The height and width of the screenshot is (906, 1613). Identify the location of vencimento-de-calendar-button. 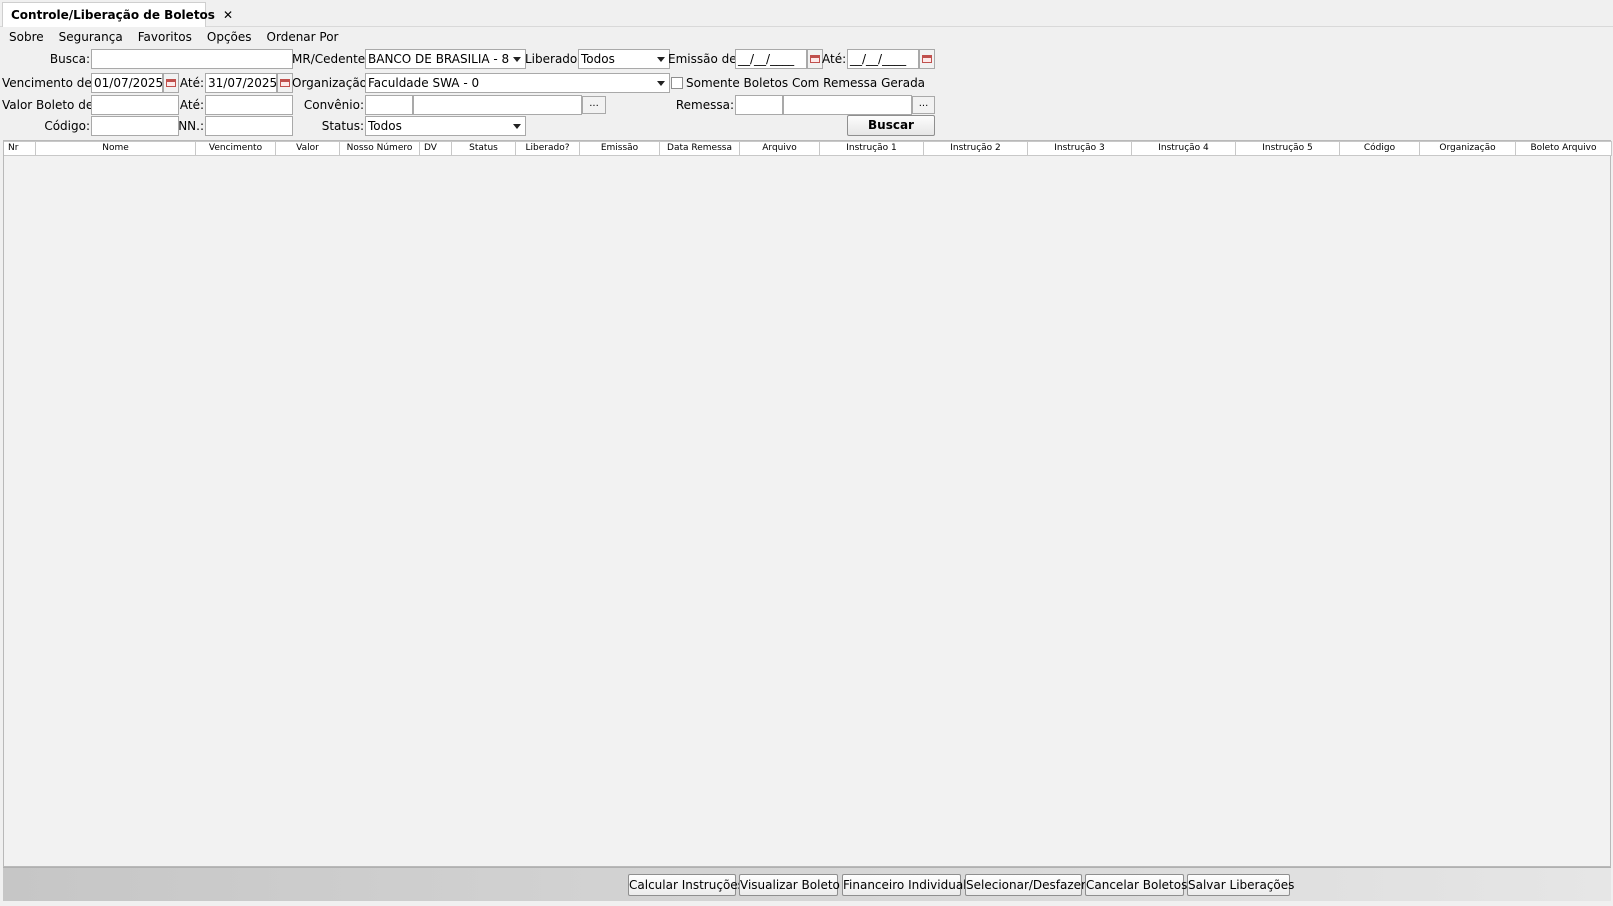
(171, 83).